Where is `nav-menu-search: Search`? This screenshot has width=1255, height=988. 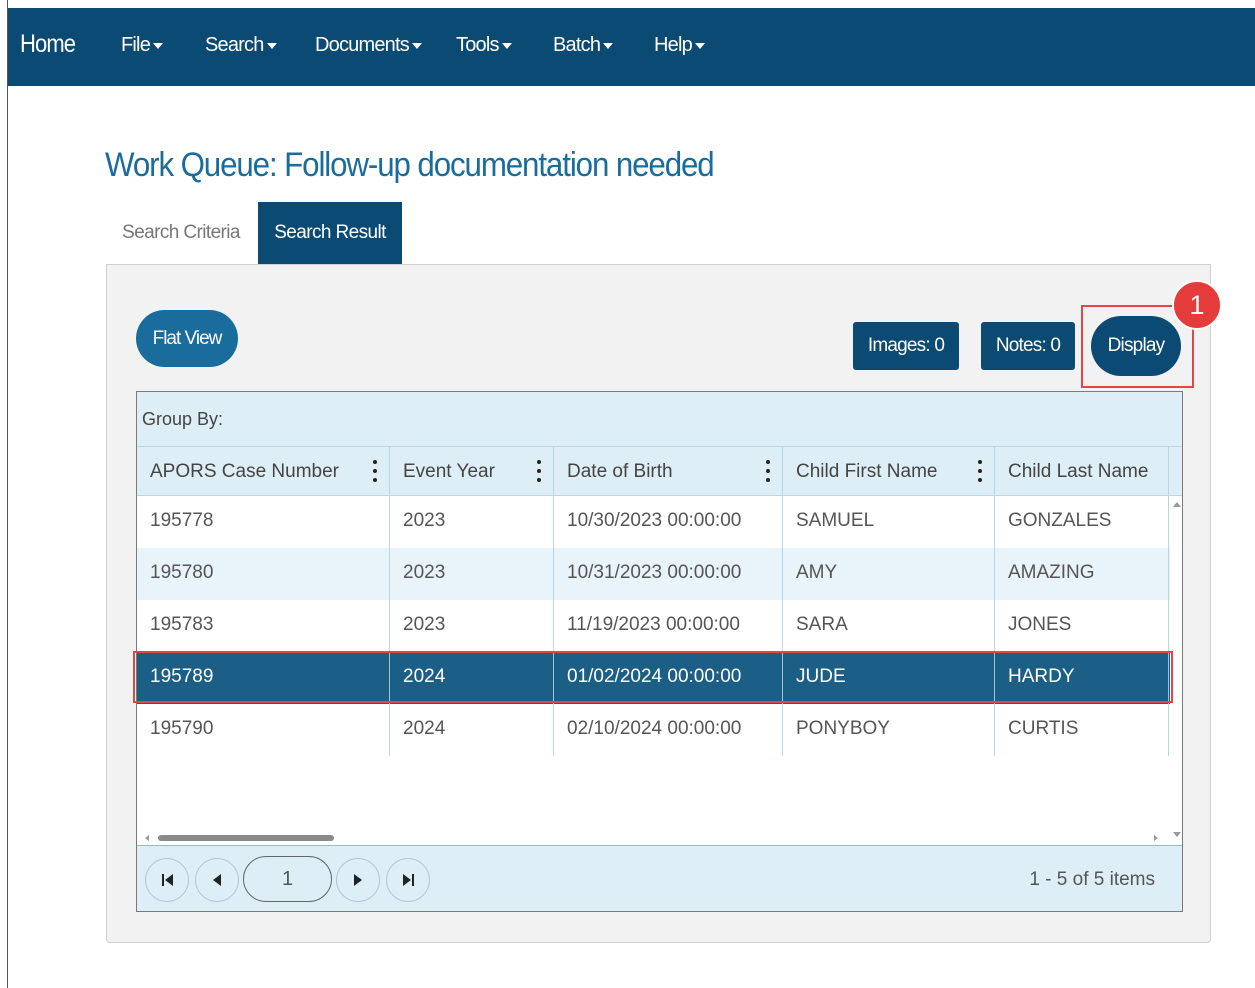 nav-menu-search: Search is located at coordinates (241, 45).